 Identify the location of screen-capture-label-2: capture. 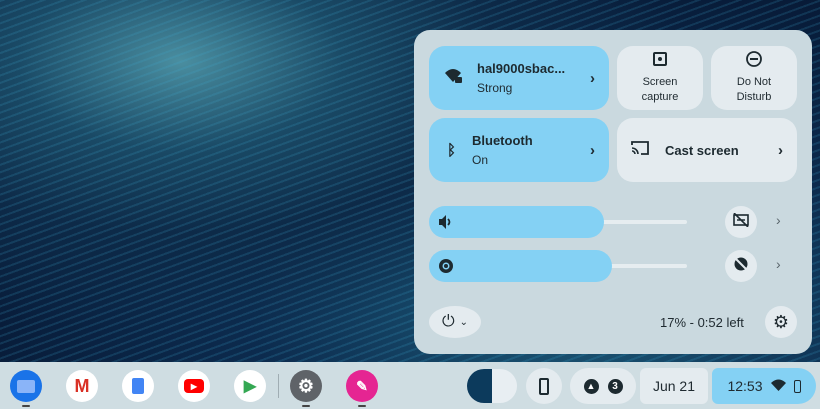
(660, 96).